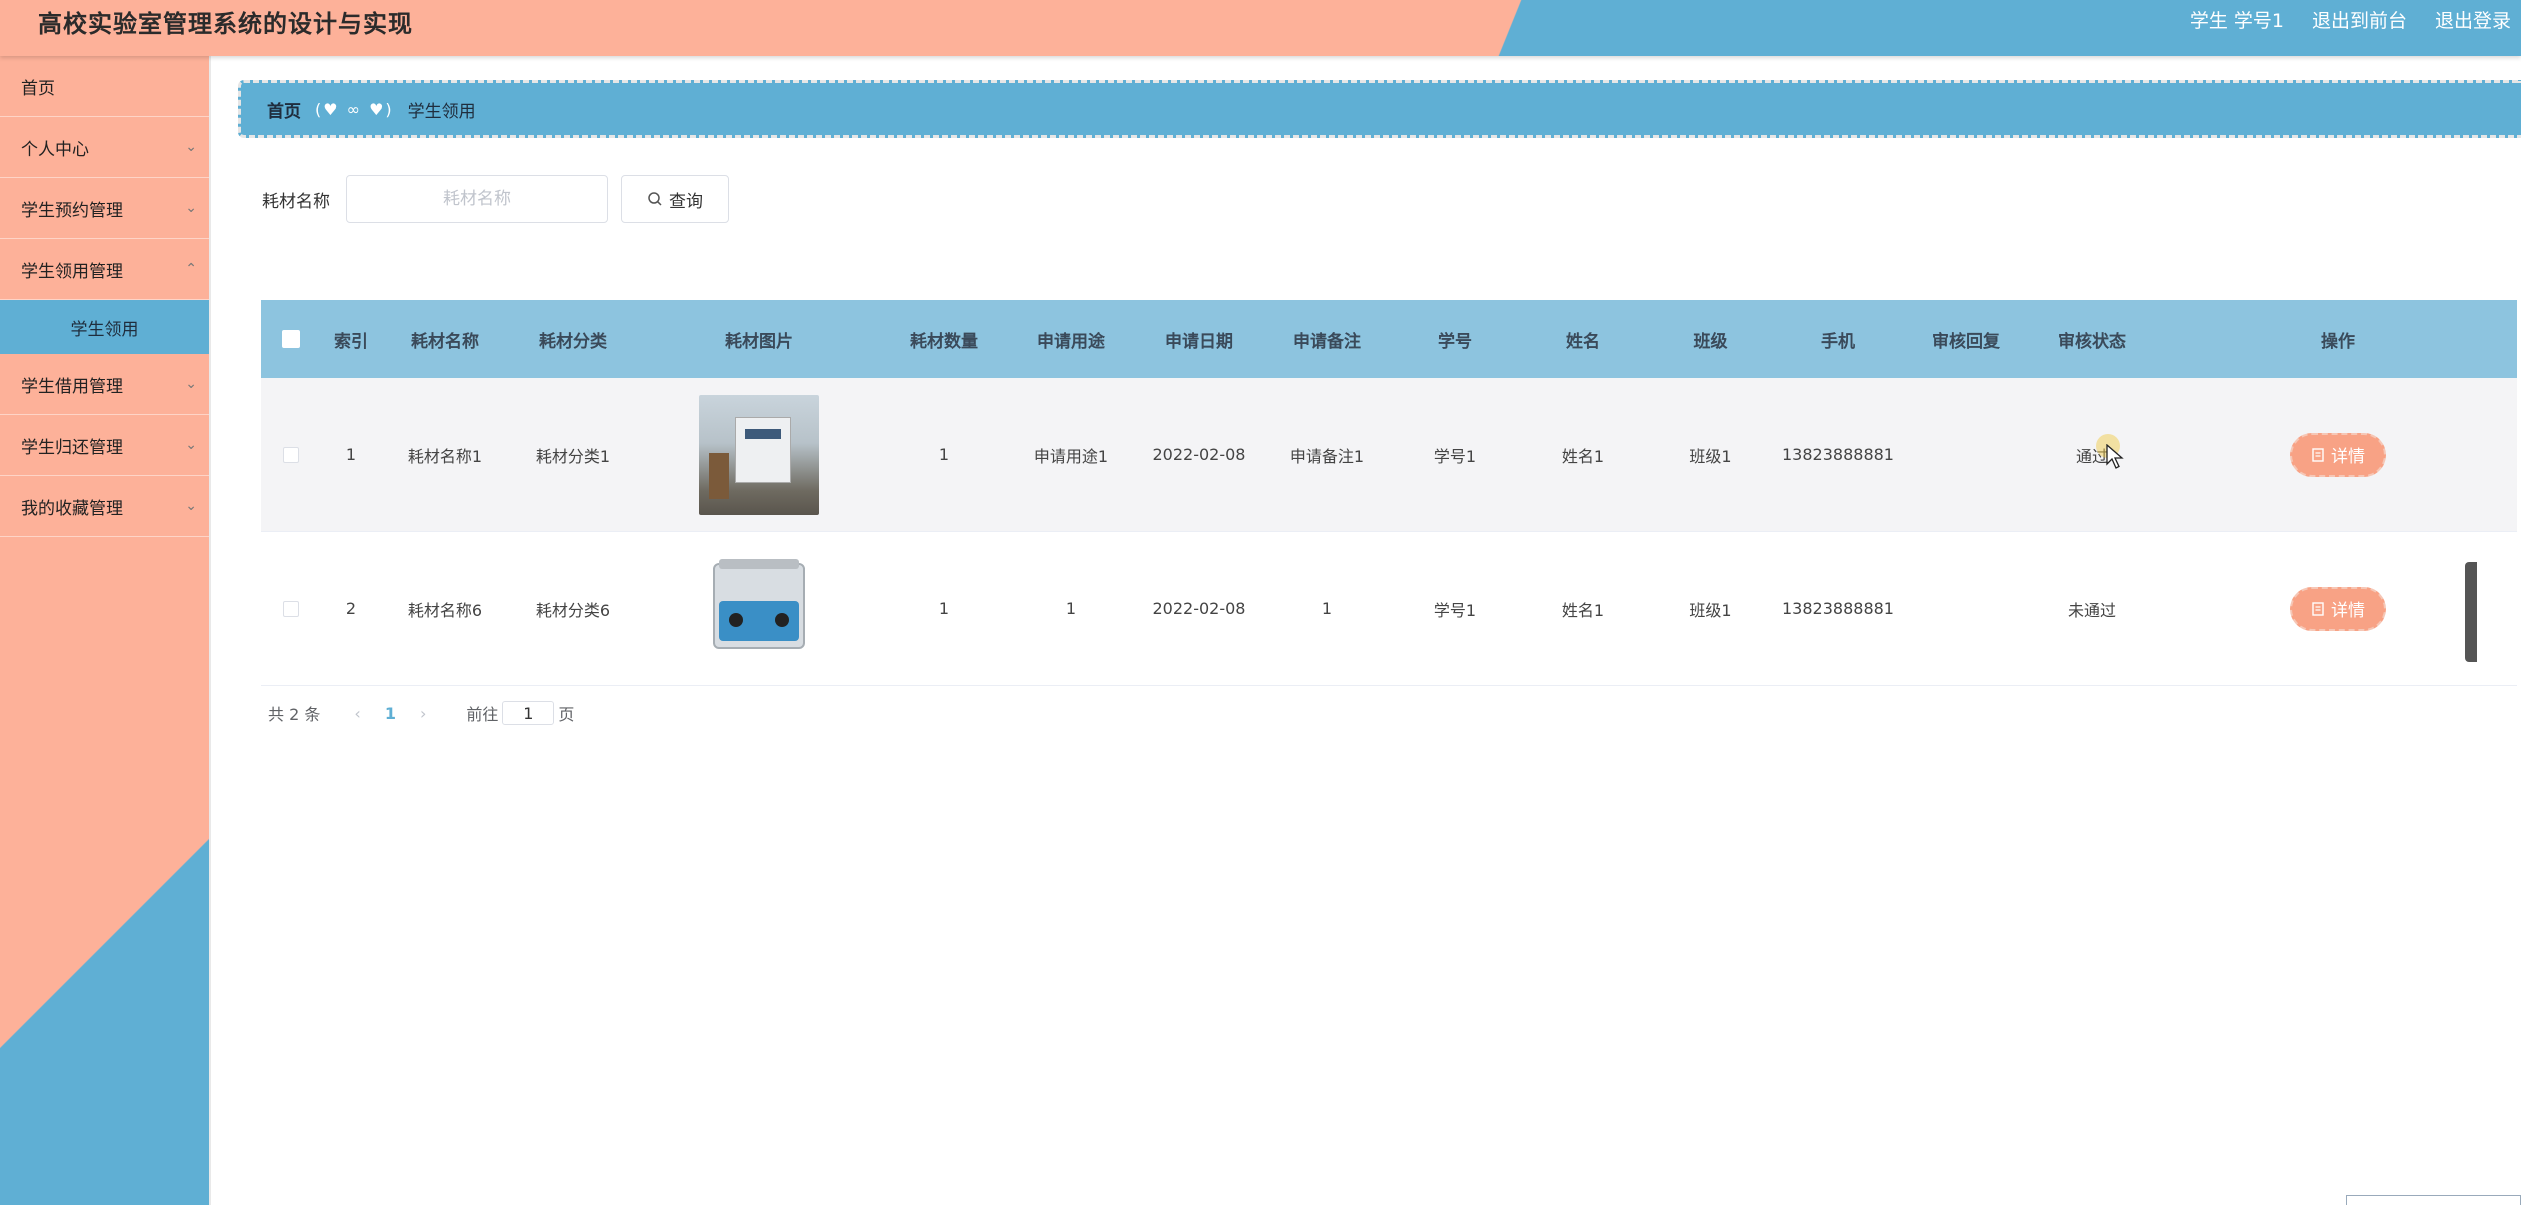 The width and height of the screenshot is (2521, 1205). I want to click on sidebar-item-label: 学生预约管理, so click(72, 210).